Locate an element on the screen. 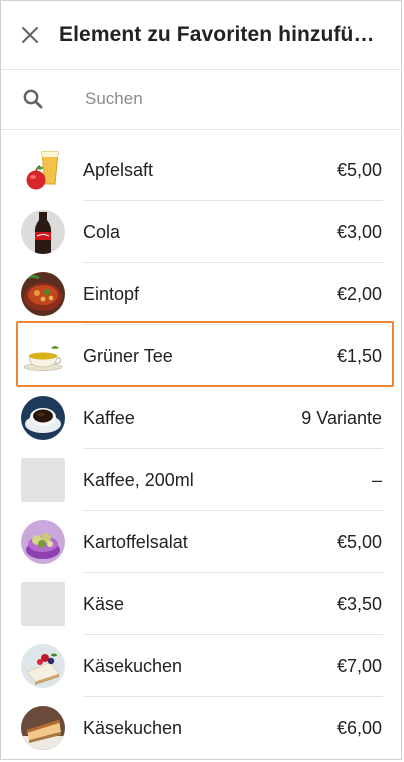 Image resolution: width=404 pixels, height=762 pixels. dialog-header: Element zu Favoriten hinzufügen is located at coordinates (201, 35).